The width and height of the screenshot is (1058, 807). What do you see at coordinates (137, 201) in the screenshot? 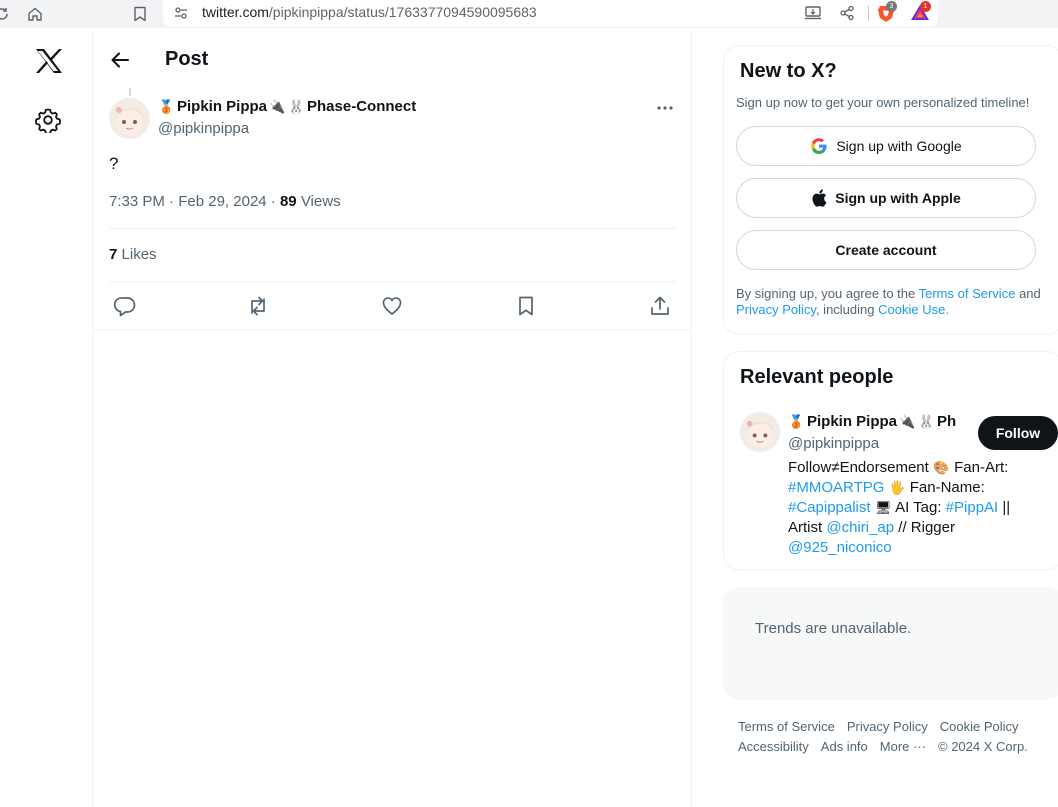
I see `post-time: 7:33 PM` at bounding box center [137, 201].